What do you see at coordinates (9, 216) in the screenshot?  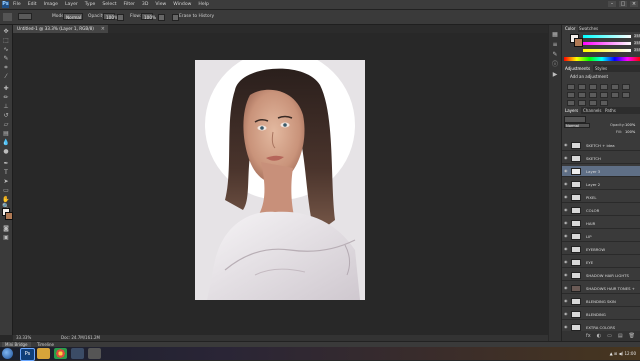 I see `background-color-swatch` at bounding box center [9, 216].